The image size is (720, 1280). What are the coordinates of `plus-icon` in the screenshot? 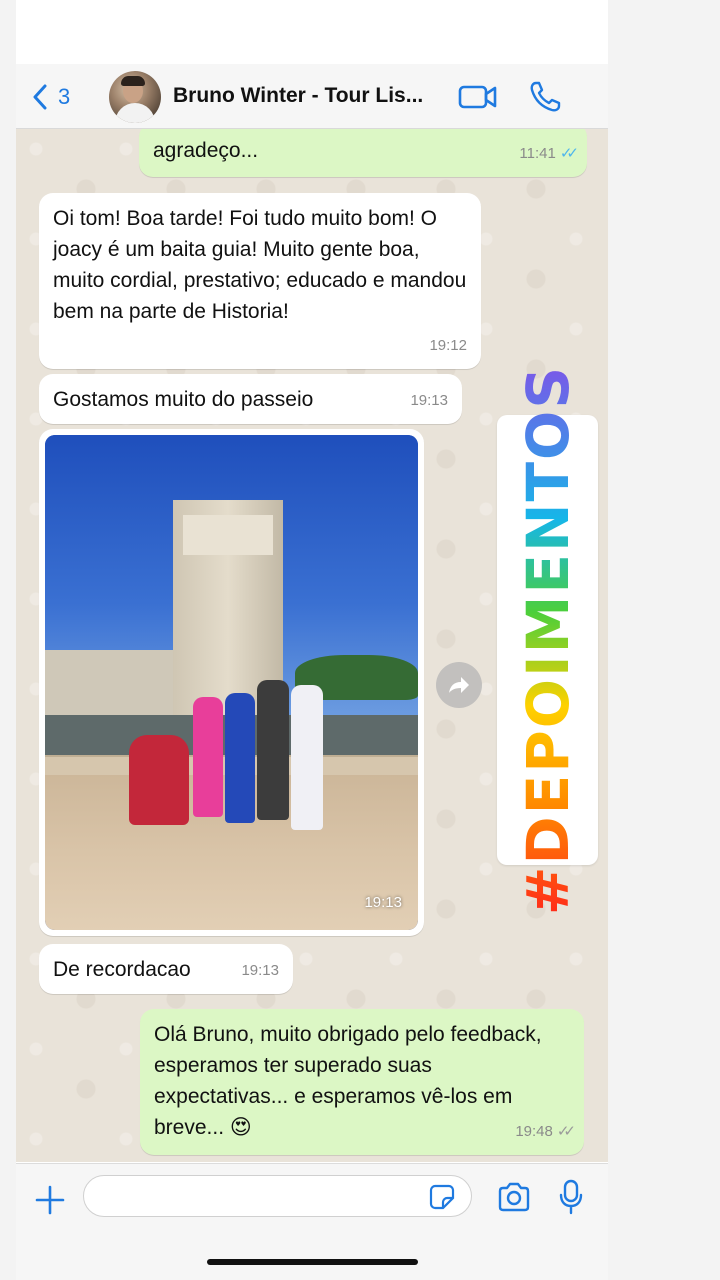 It's located at (50, 1200).